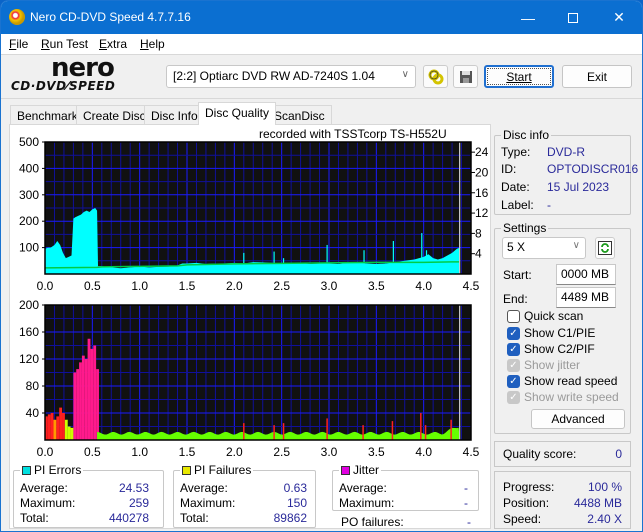 This screenshot has height=532, width=643. What do you see at coordinates (466, 488) in the screenshot?
I see `jitter-average-value: -` at bounding box center [466, 488].